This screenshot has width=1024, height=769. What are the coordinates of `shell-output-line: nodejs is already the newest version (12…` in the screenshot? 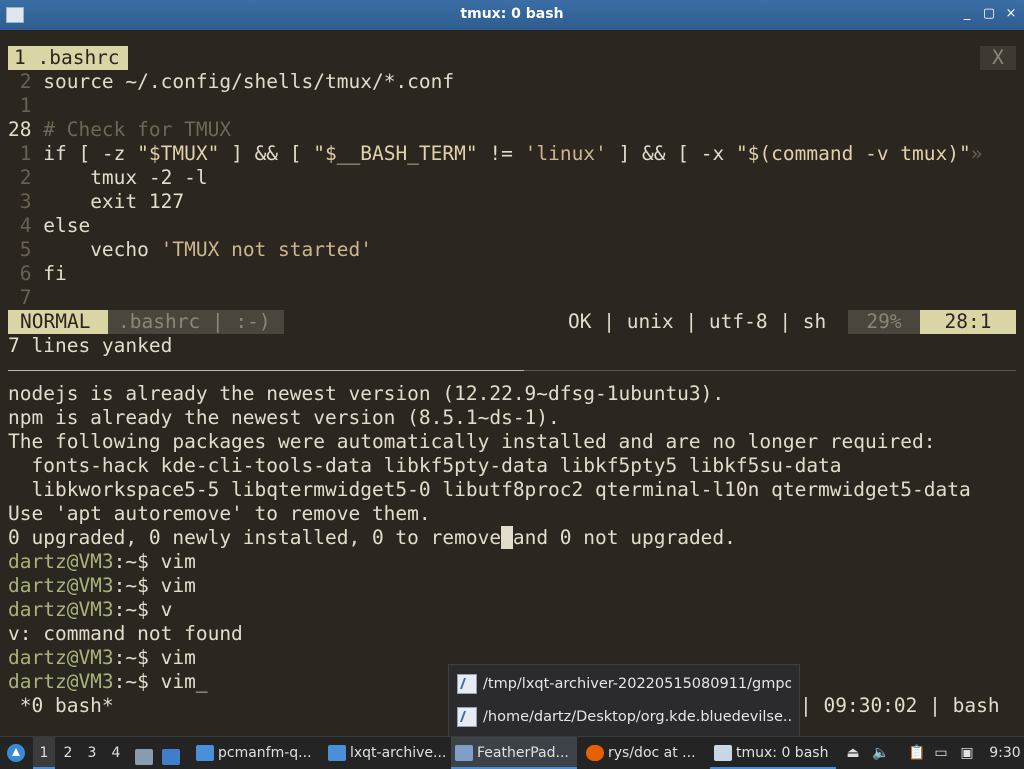 It's located at (366, 393).